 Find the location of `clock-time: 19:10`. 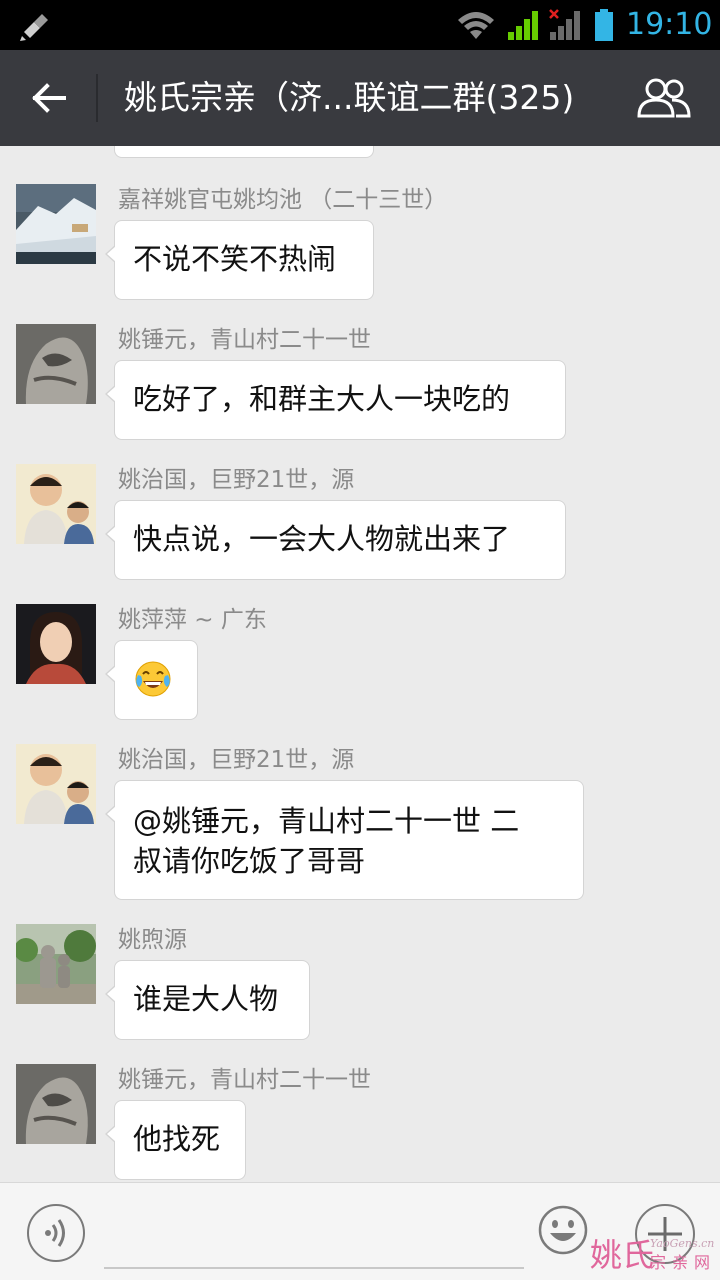

clock-time: 19:10 is located at coordinates (669, 24).